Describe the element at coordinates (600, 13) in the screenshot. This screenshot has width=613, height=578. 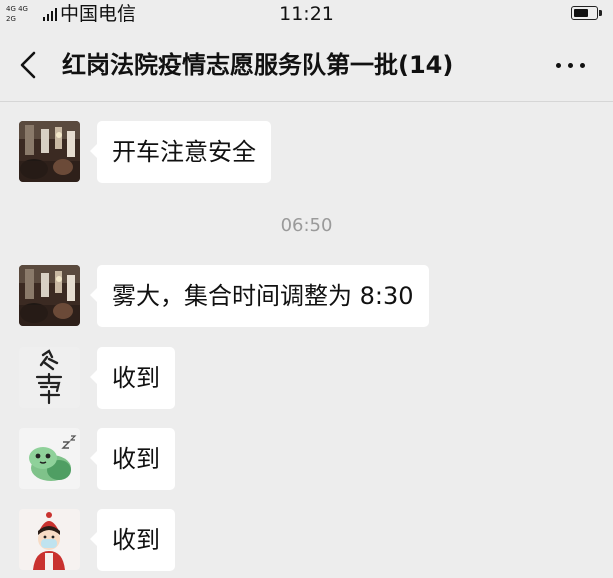
I see `battery-cap` at that location.